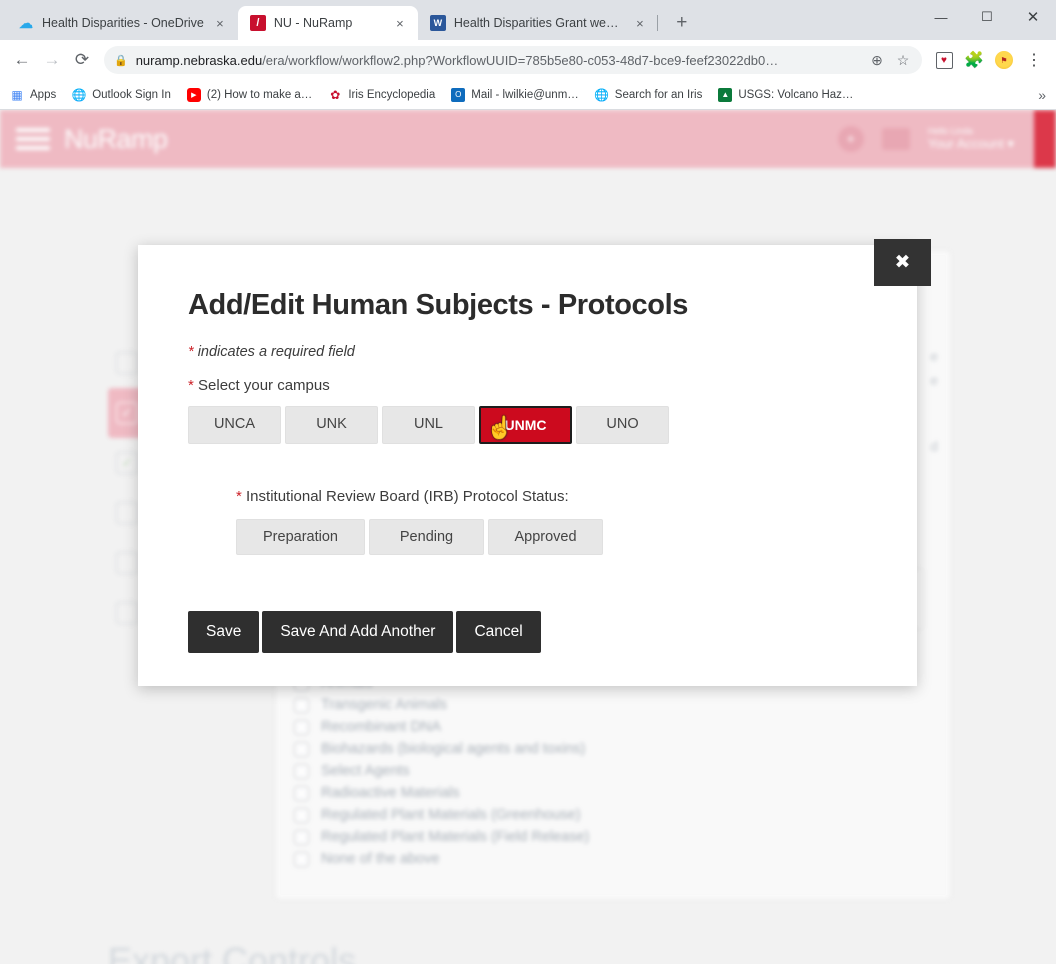  Describe the element at coordinates (574, 859) in the screenshot. I see `list-item: None of the above` at that location.